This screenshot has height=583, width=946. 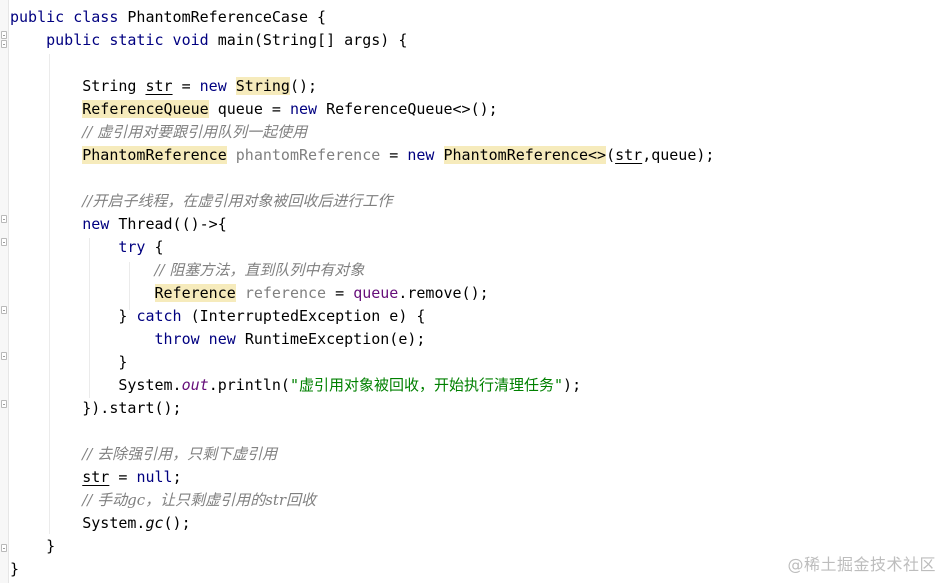 What do you see at coordinates (285, 293) in the screenshot?
I see `code-token: reference` at bounding box center [285, 293].